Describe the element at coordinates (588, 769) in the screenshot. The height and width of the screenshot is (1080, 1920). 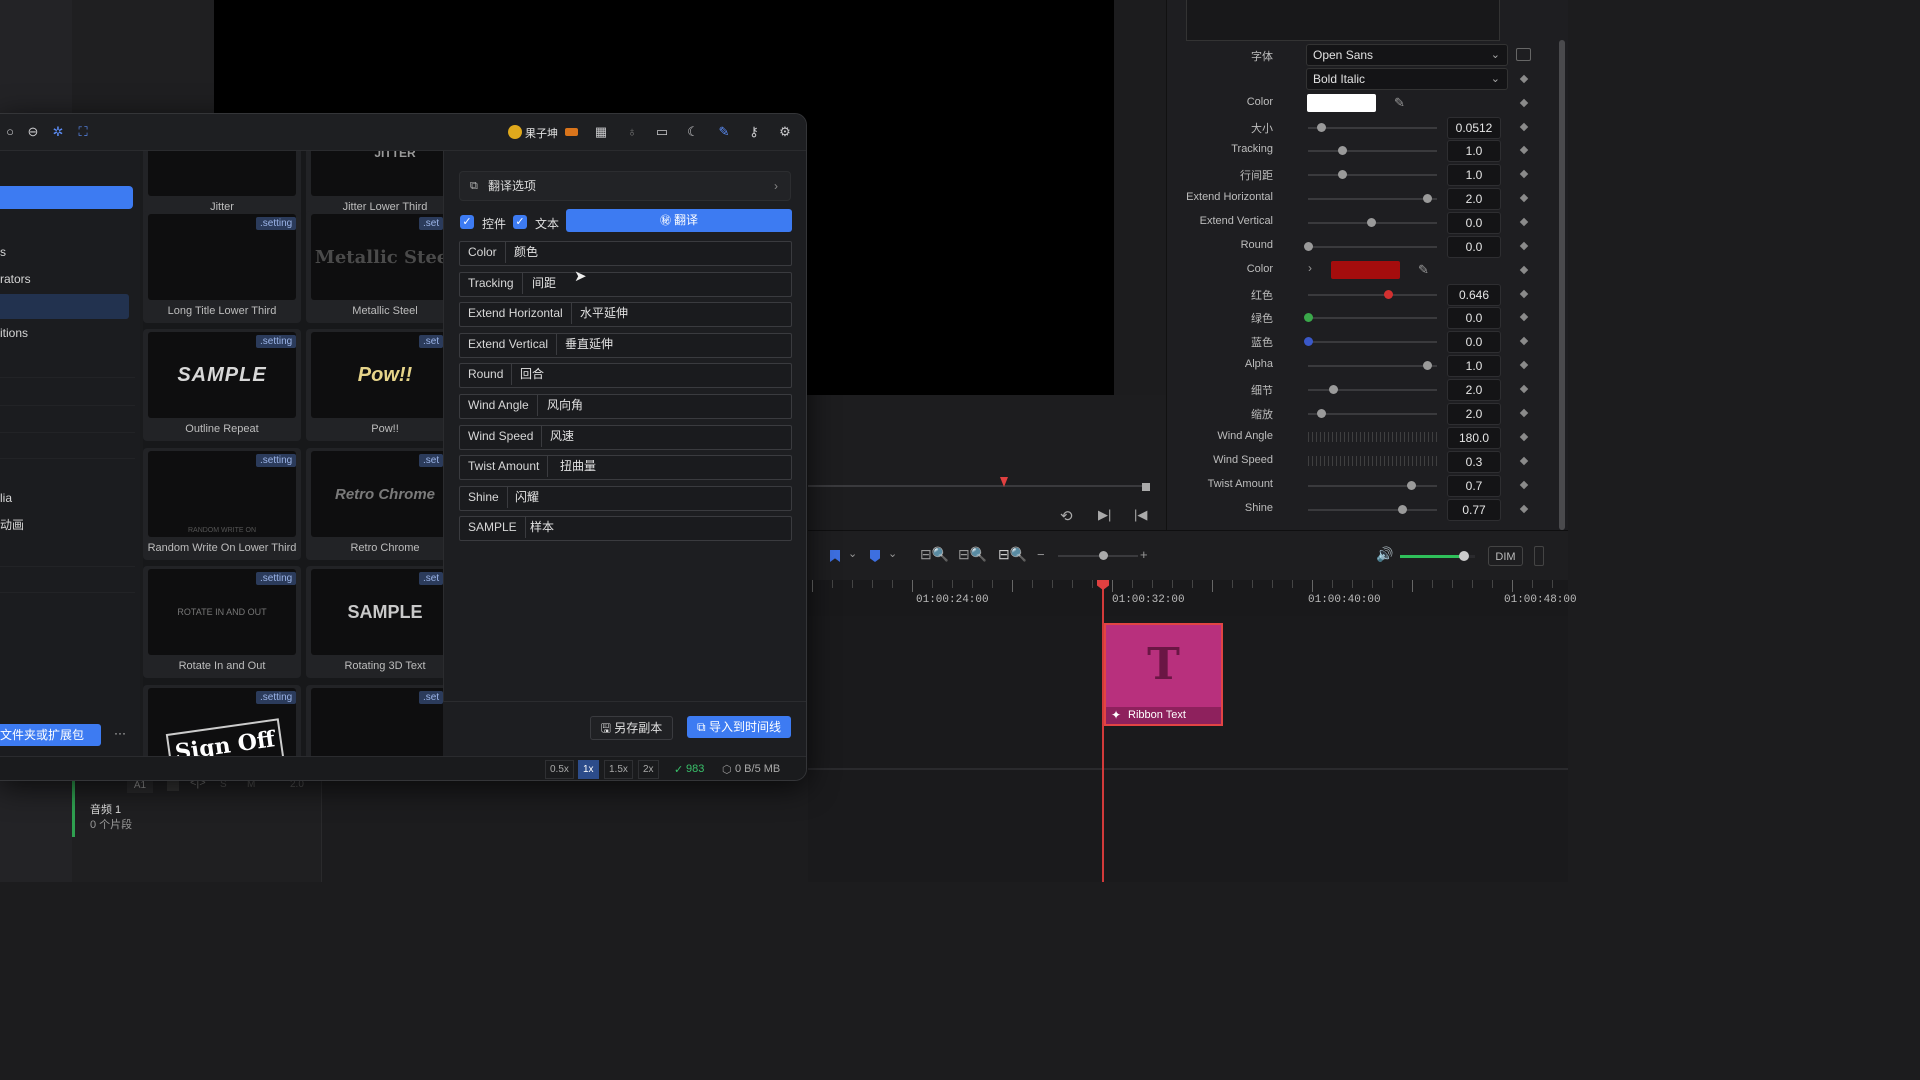
I see `zoom-button: 1x` at that location.